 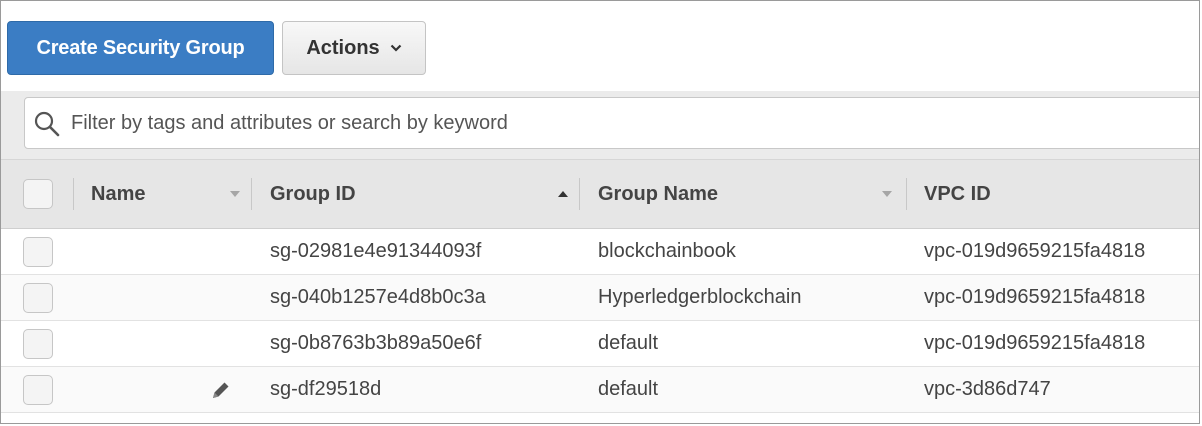 What do you see at coordinates (563, 194) in the screenshot?
I see `sort-up-icon` at bounding box center [563, 194].